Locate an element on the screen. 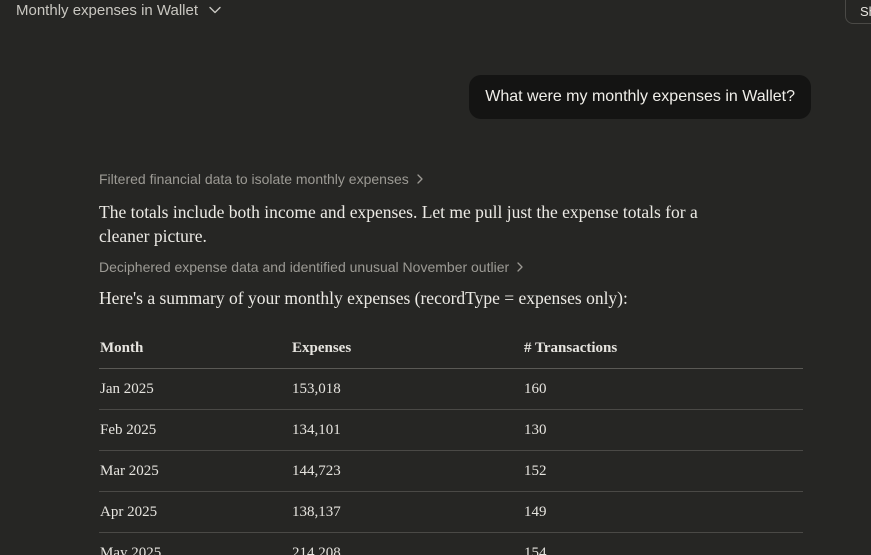  table-row: Apr 2025 138,137 149 is located at coordinates (451, 512).